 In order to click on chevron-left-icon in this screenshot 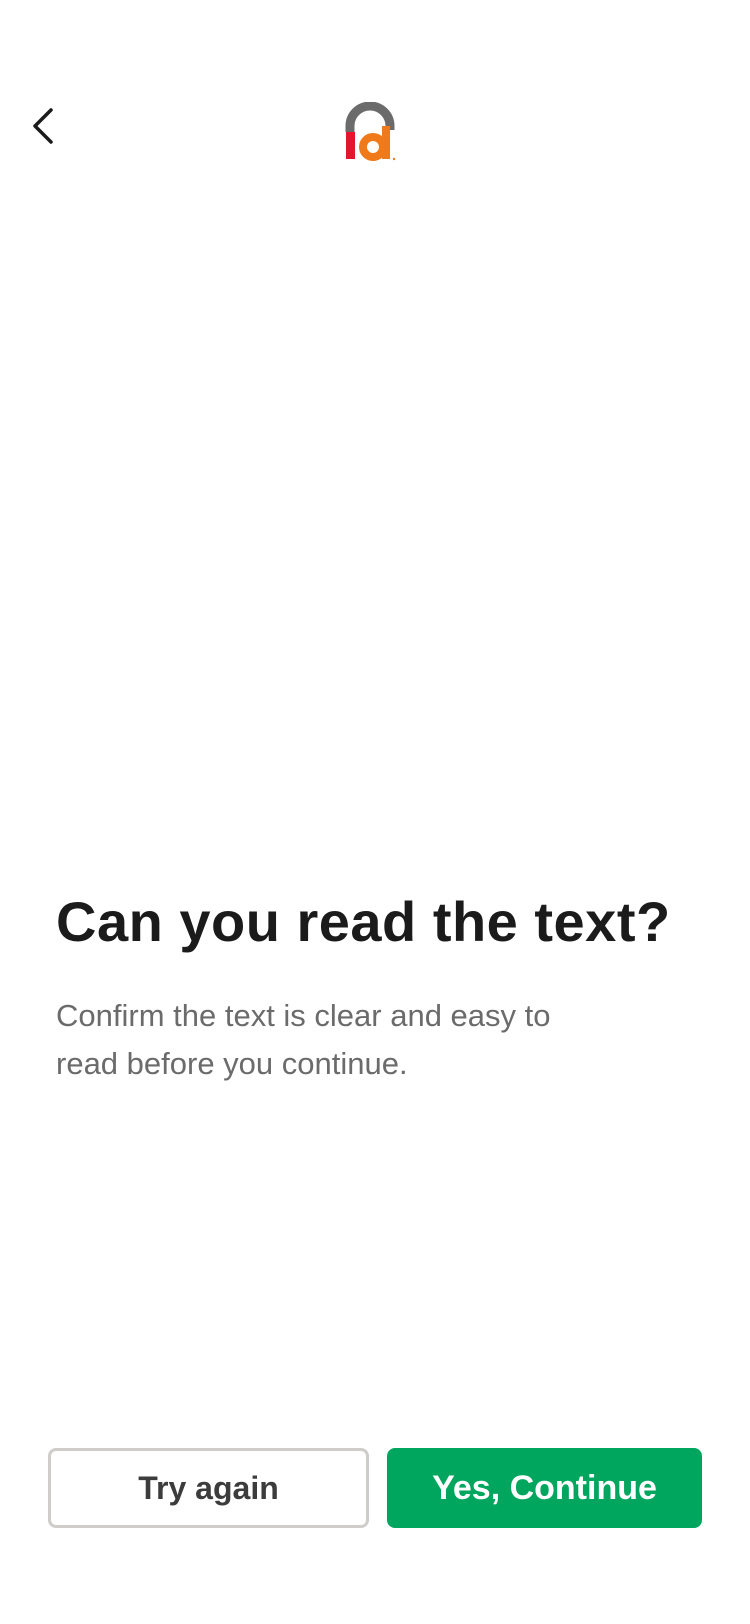, I will do `click(43, 126)`.